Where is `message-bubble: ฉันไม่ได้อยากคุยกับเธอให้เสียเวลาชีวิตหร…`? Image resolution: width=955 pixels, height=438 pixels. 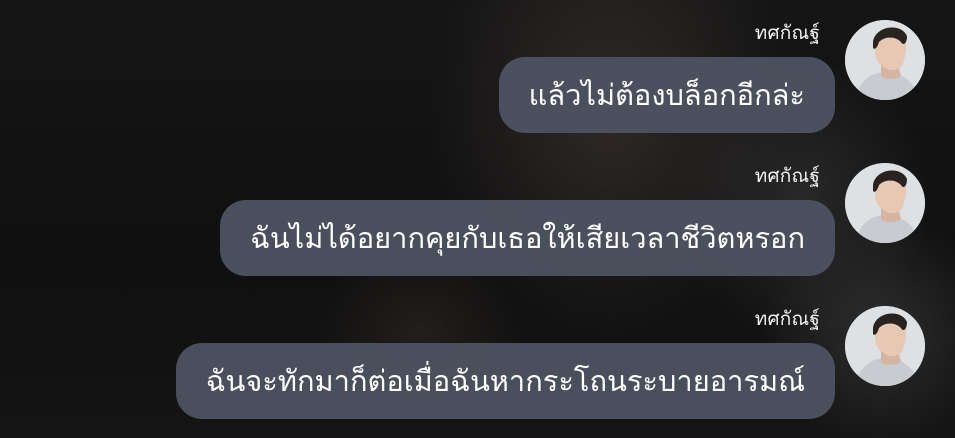 message-bubble: ฉันไม่ได้อยากคุยกับเธอให้เสียเวลาชีวิตหร… is located at coordinates (527, 238).